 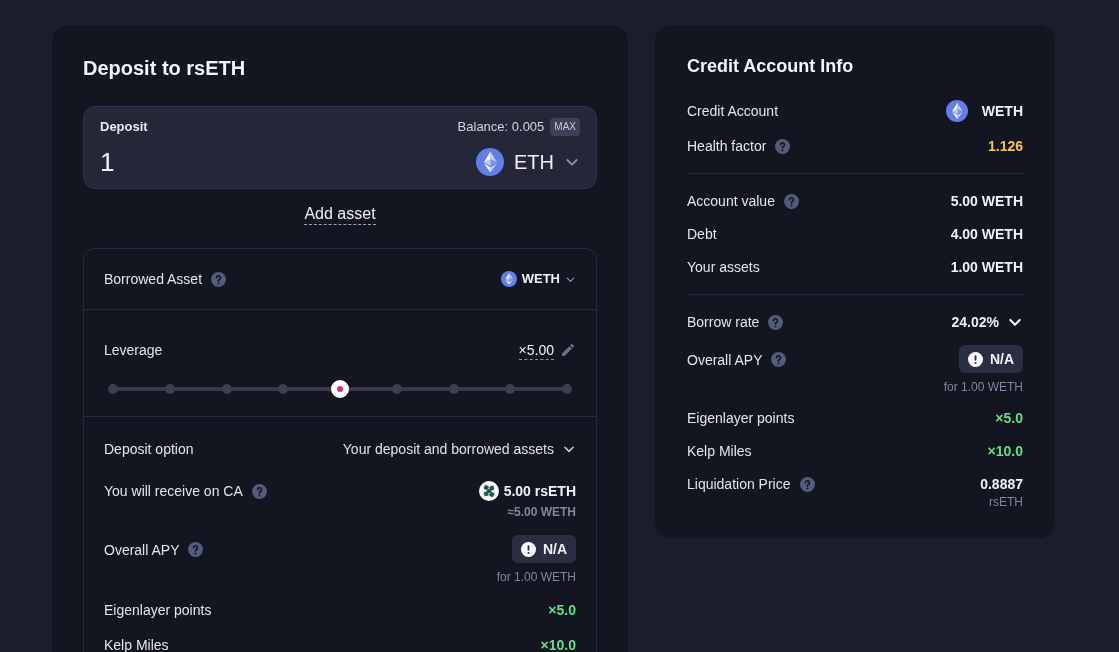 I want to click on row-label: Borrowed Asset, so click(x=153, y=279).